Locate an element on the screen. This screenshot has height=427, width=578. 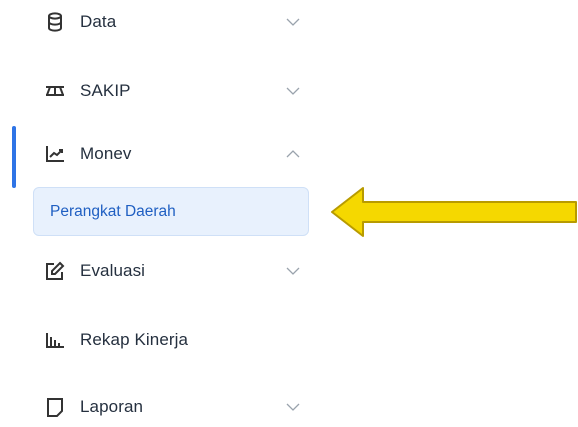
sidebar-item-sakip: SAKIP is located at coordinates (172, 91).